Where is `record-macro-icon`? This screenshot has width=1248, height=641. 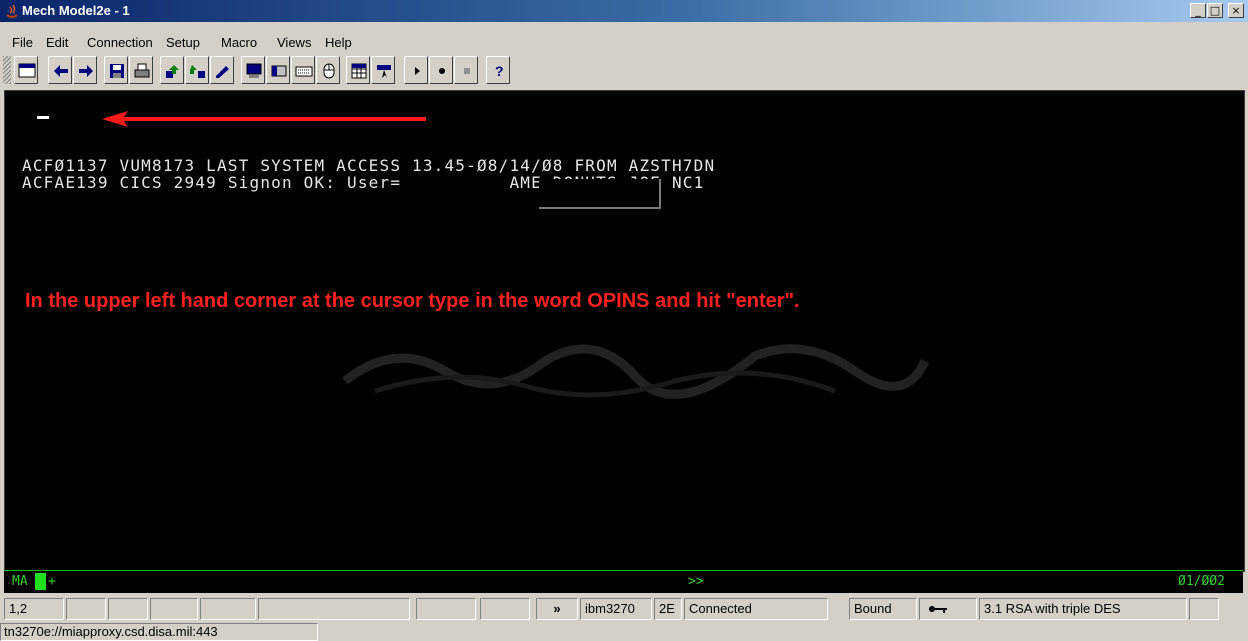 record-macro-icon is located at coordinates (442, 71).